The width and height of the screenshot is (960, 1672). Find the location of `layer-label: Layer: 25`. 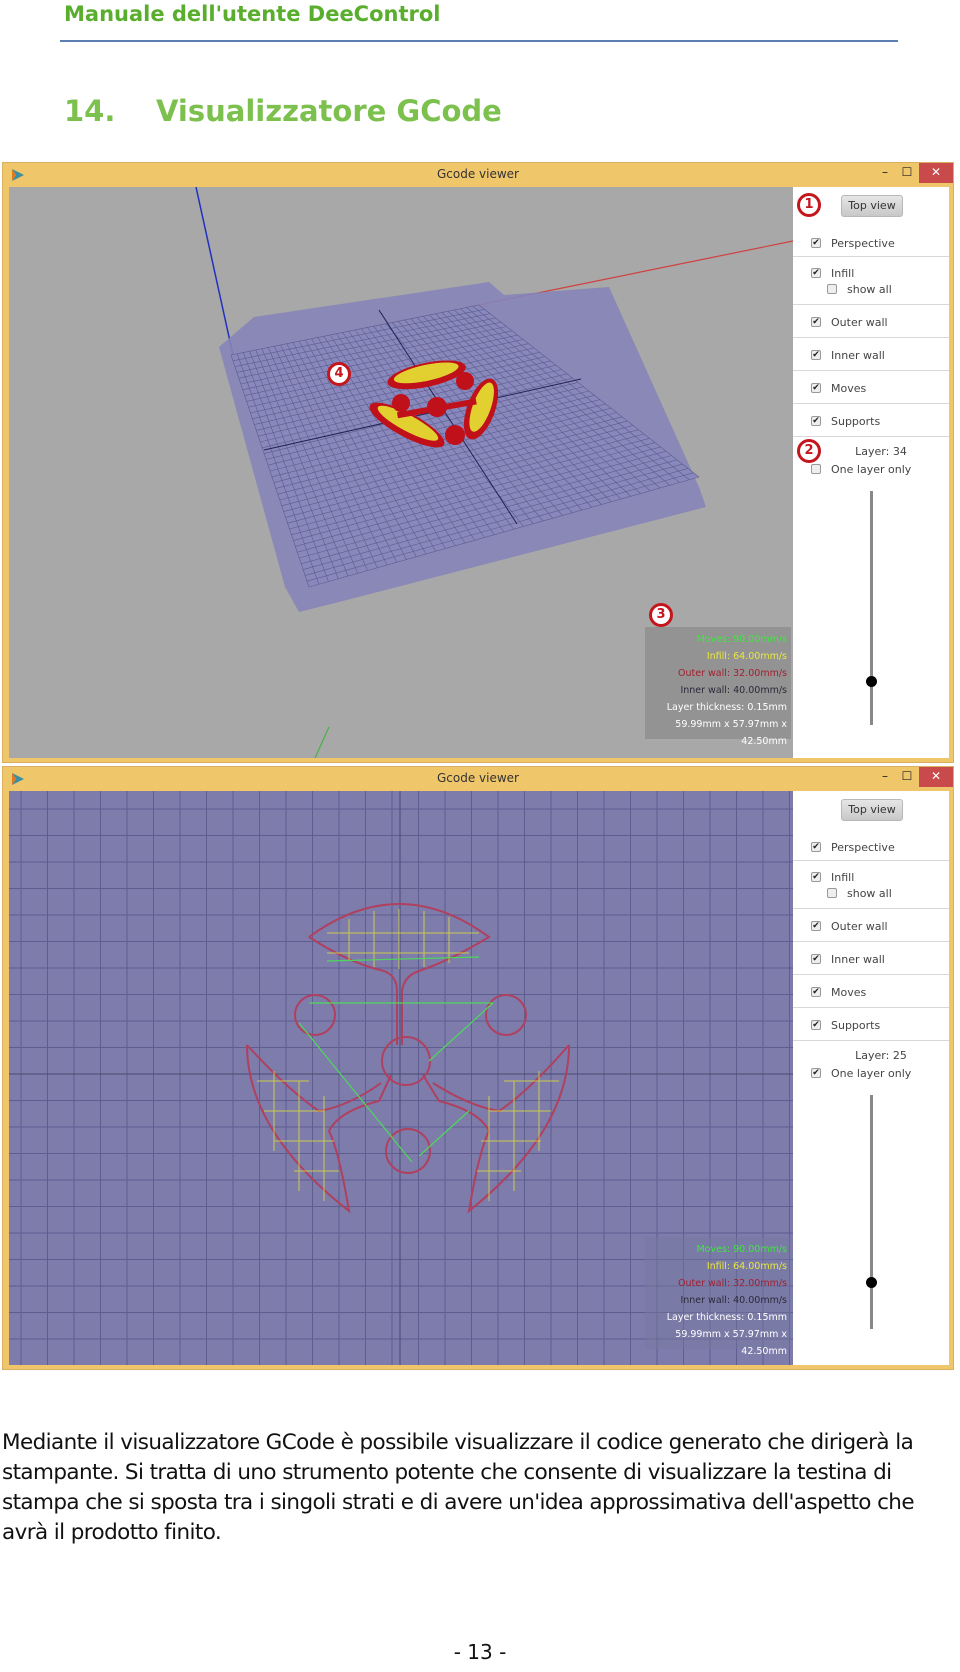

layer-label: Layer: 25 is located at coordinates (881, 1055).